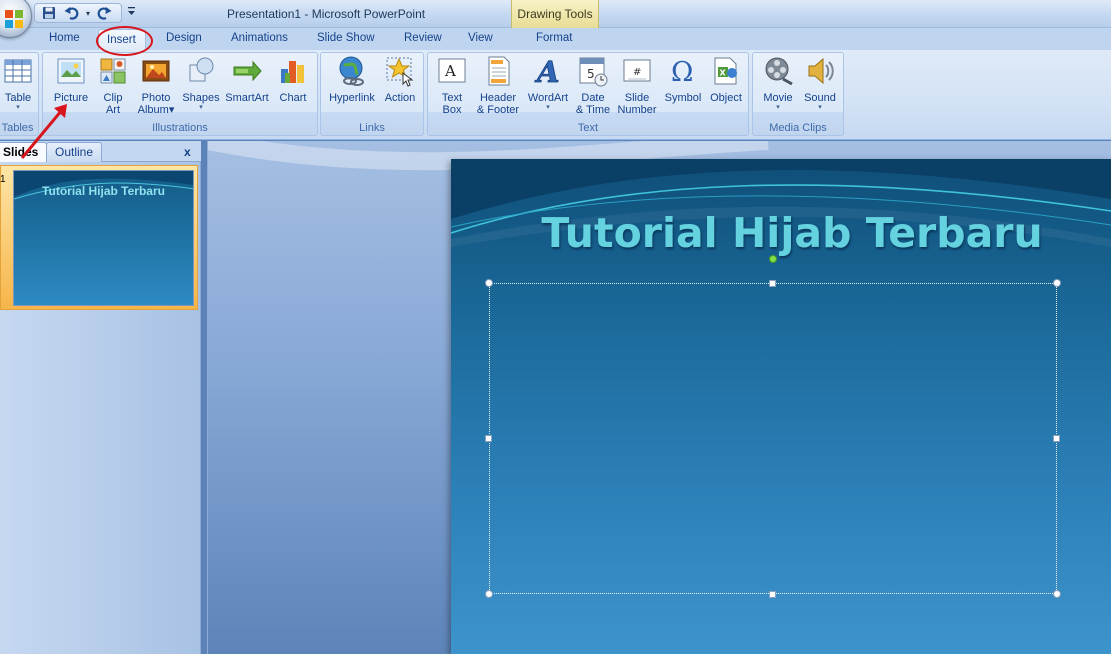 This screenshot has height=654, width=1111. Describe the element at coordinates (593, 98) in the screenshot. I see `date-time-label-1: Date` at that location.